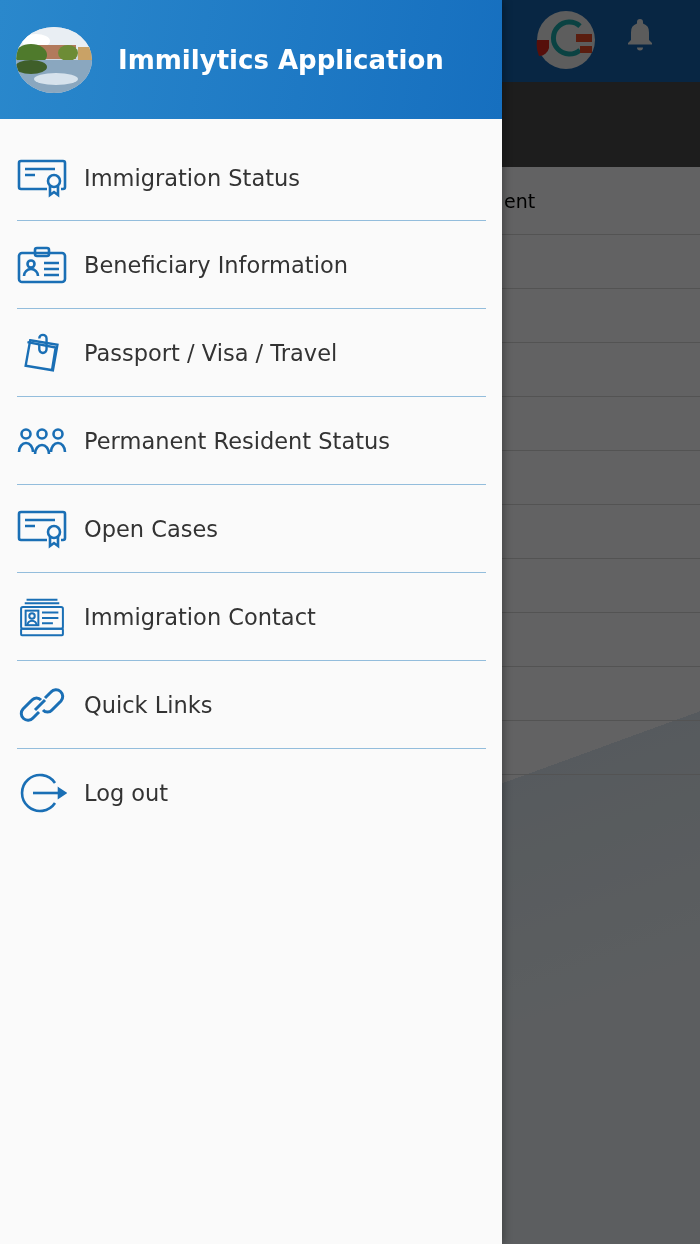 Image resolution: width=700 pixels, height=1244 pixels. Describe the element at coordinates (251, 529) in the screenshot. I see `menu-item: Open Cases` at that location.